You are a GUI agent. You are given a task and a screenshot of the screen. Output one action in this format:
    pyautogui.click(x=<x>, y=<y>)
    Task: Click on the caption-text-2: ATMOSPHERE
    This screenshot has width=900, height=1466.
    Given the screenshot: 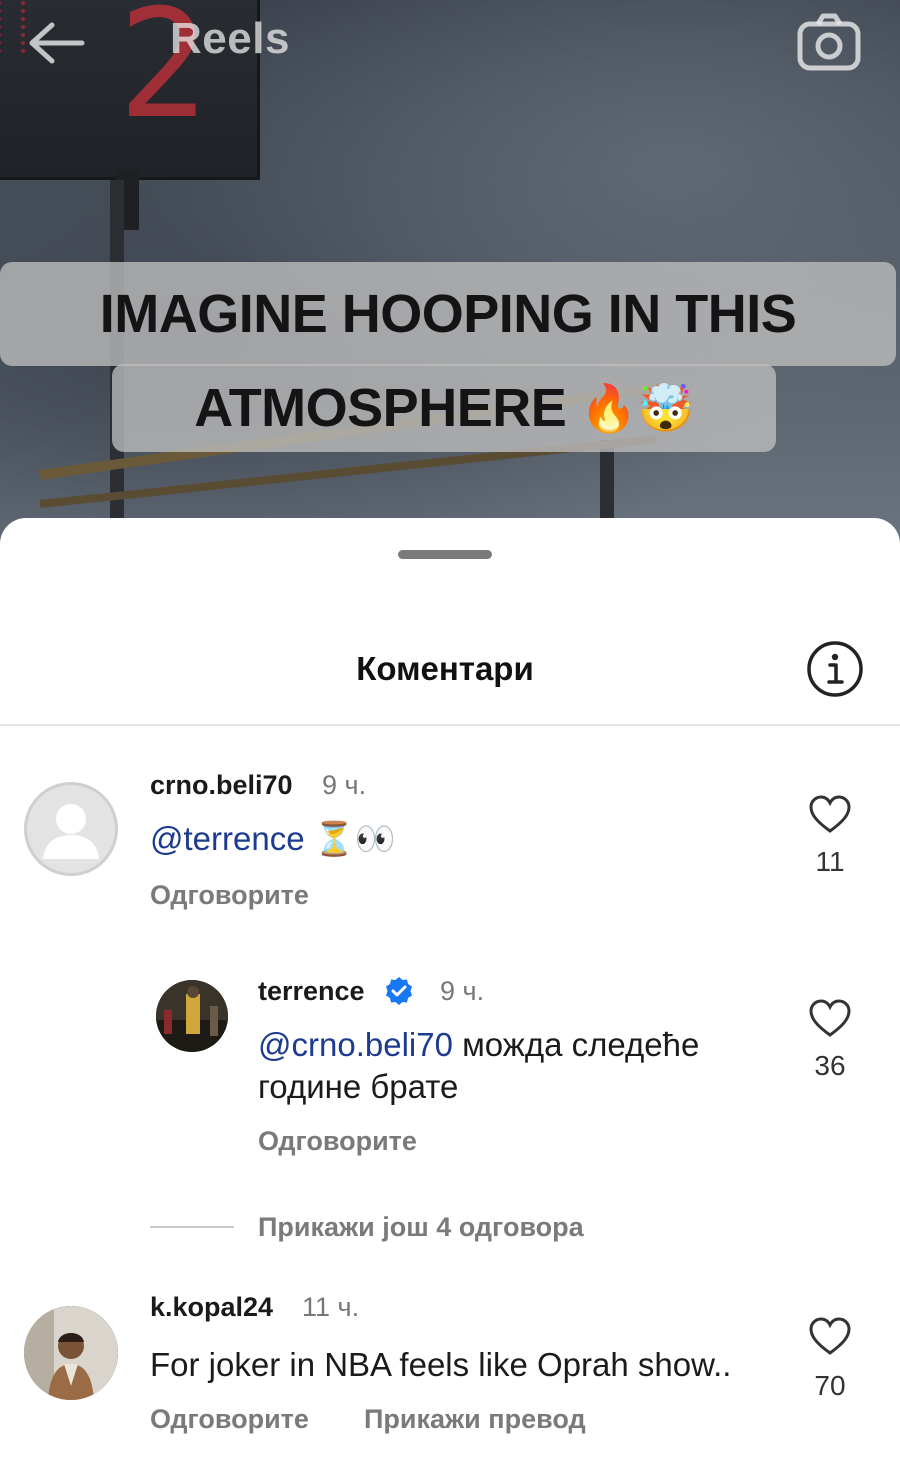 What is the action you would take?
    pyautogui.click(x=380, y=408)
    